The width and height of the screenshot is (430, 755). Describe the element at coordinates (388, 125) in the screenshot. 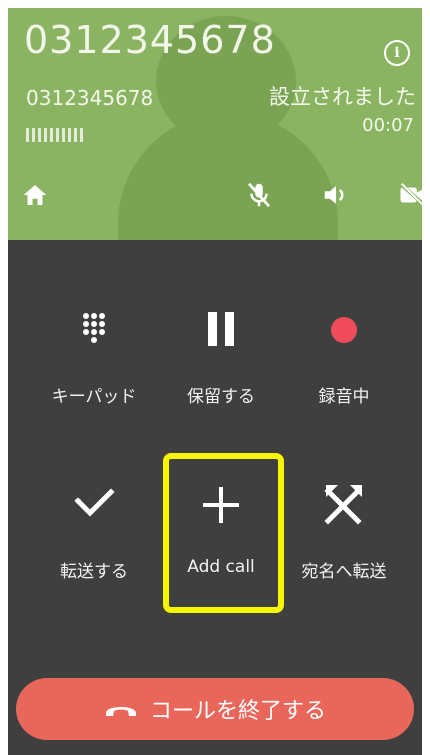

I see `call-timer: 00:07` at that location.